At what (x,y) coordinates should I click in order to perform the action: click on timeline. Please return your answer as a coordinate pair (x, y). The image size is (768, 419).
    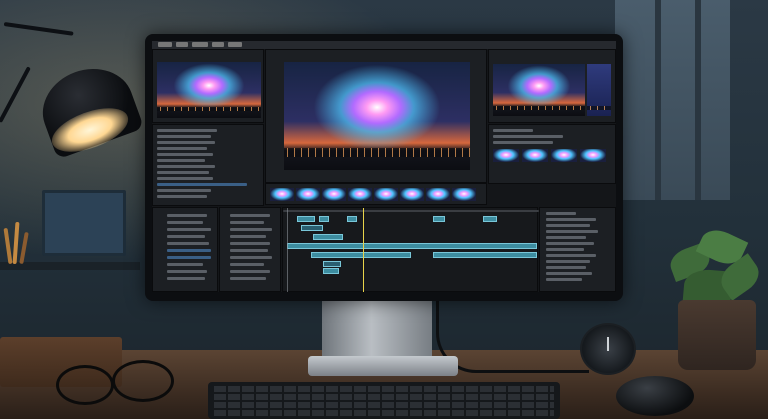
    Looking at the image, I should click on (410, 249).